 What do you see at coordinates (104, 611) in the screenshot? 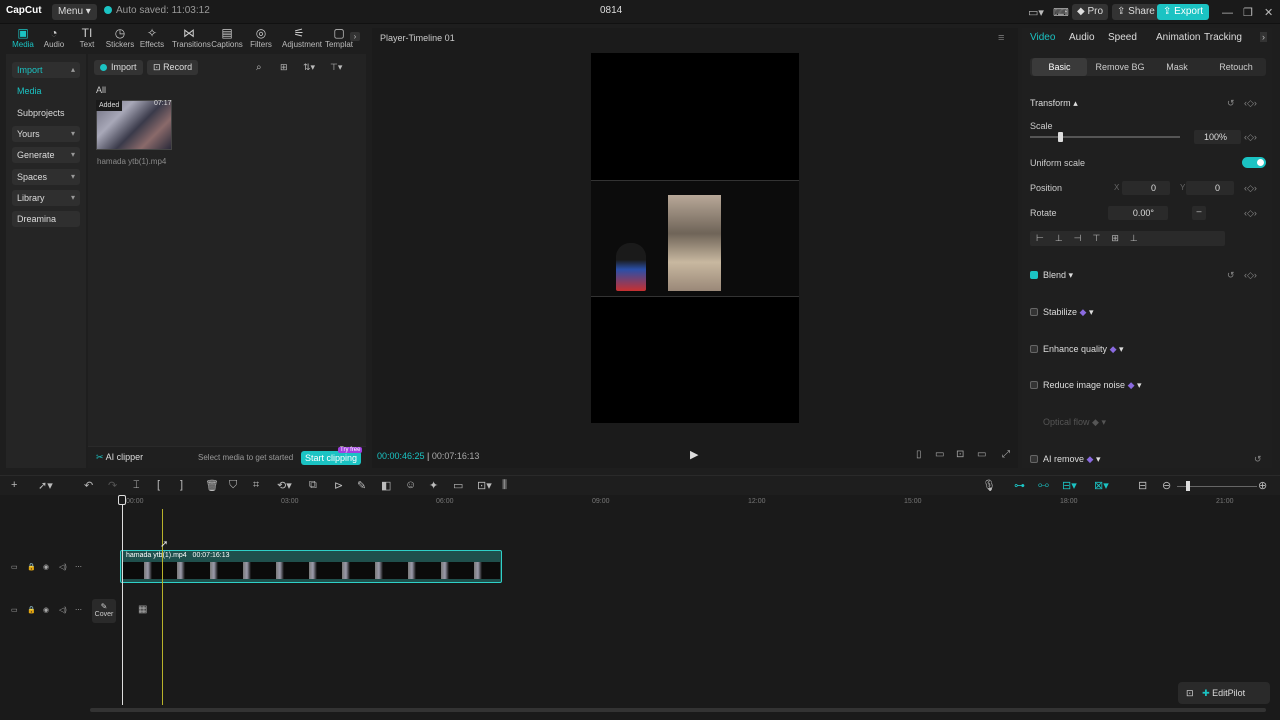
I see `cover-button: ✎ Cover` at bounding box center [104, 611].